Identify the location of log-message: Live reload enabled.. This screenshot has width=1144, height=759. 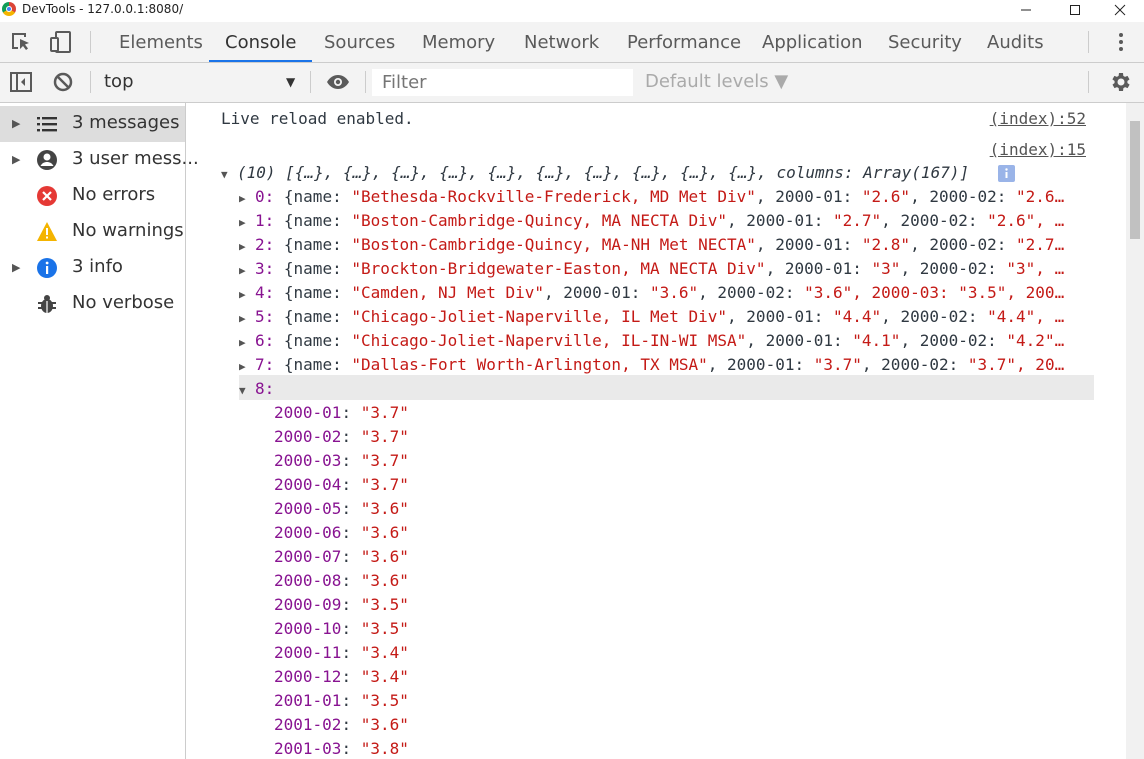
(317, 118).